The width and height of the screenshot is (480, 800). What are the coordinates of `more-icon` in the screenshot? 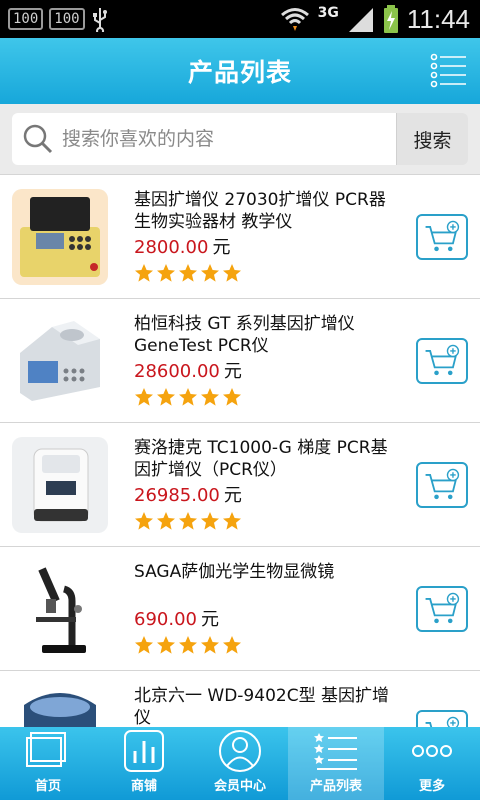 It's located at (432, 751).